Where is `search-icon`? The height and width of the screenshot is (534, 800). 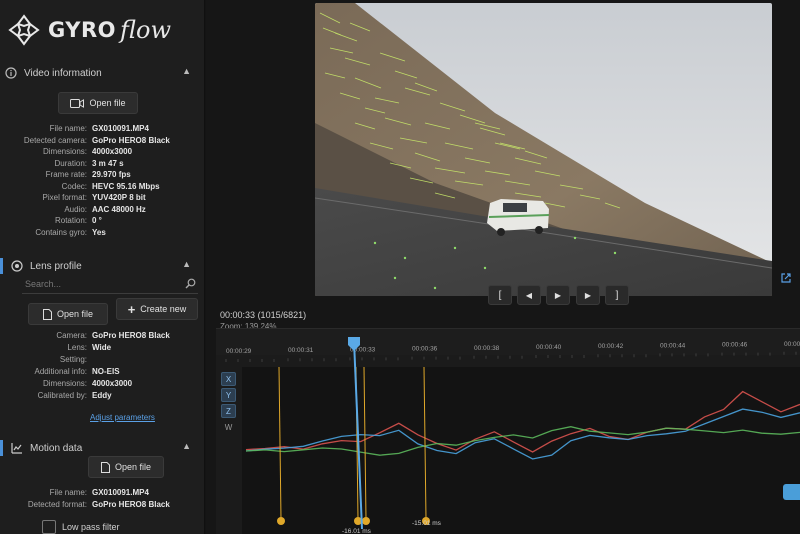 search-icon is located at coordinates (190, 283).